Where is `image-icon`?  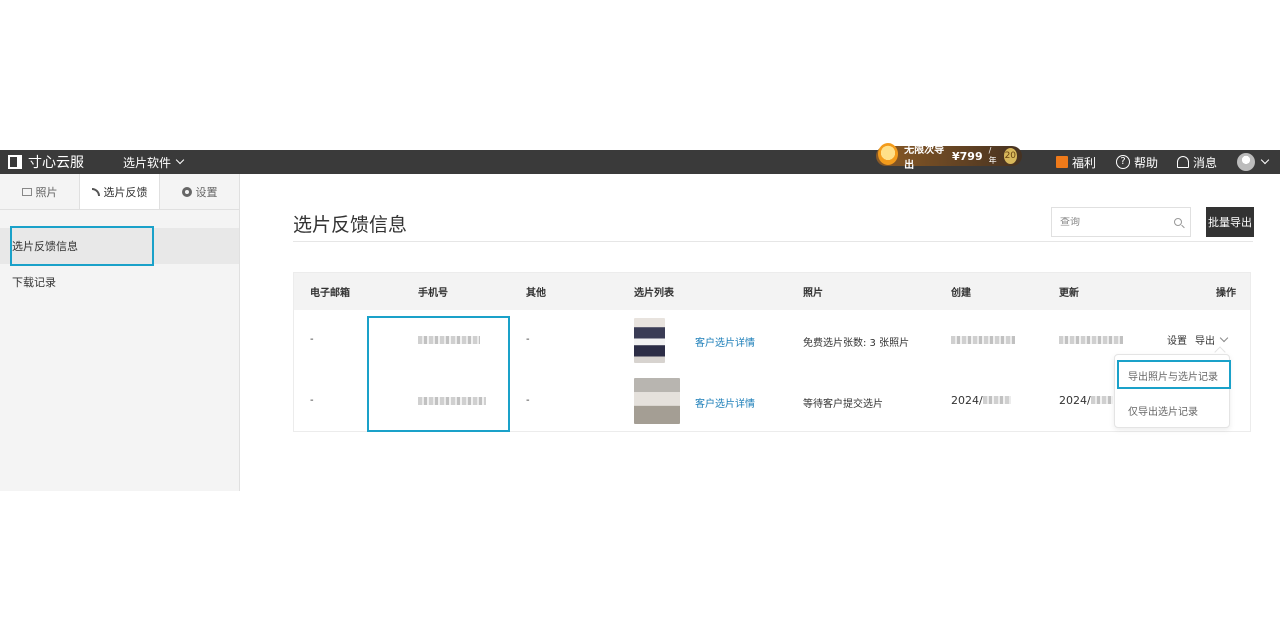
image-icon is located at coordinates (26, 191).